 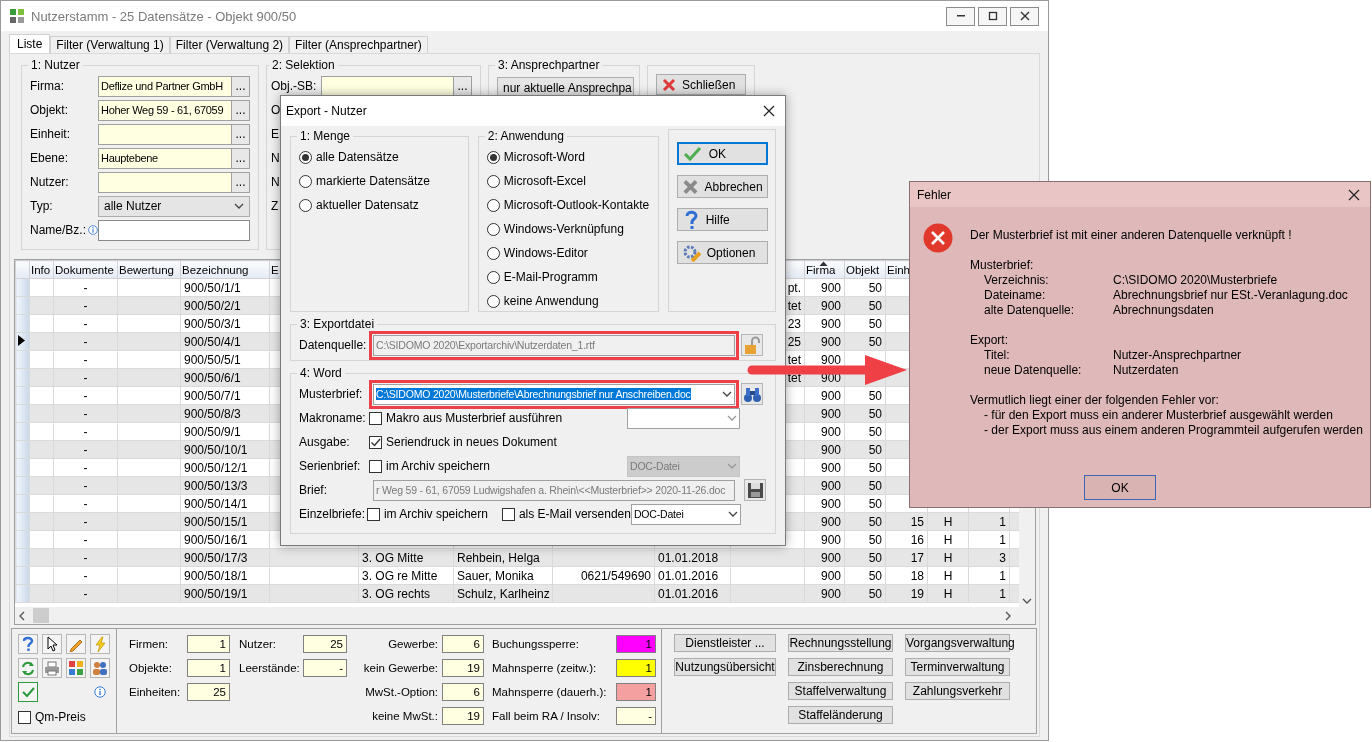 I want to click on action-button: Rechnungsstellung, so click(x=840, y=643).